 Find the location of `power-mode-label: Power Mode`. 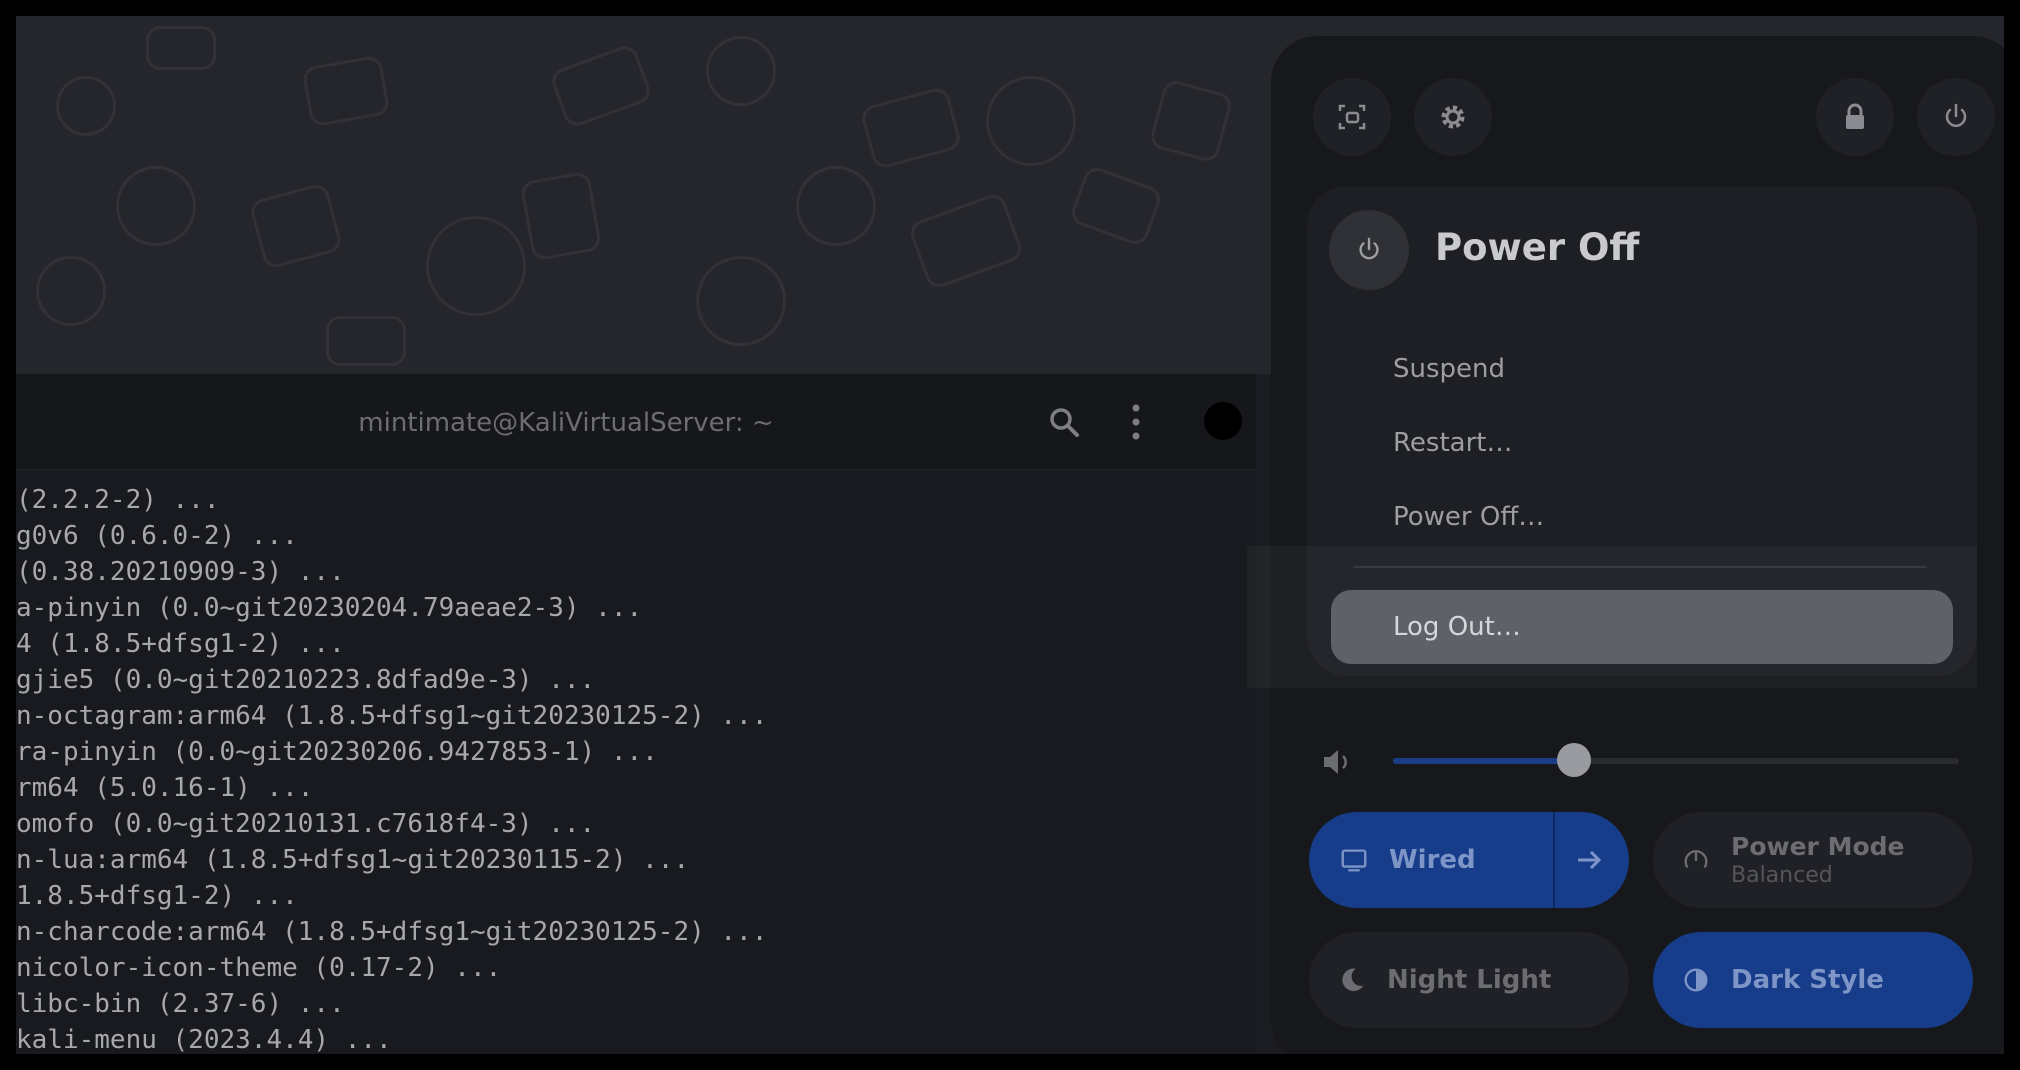

power-mode-label: Power Mode is located at coordinates (1818, 846).